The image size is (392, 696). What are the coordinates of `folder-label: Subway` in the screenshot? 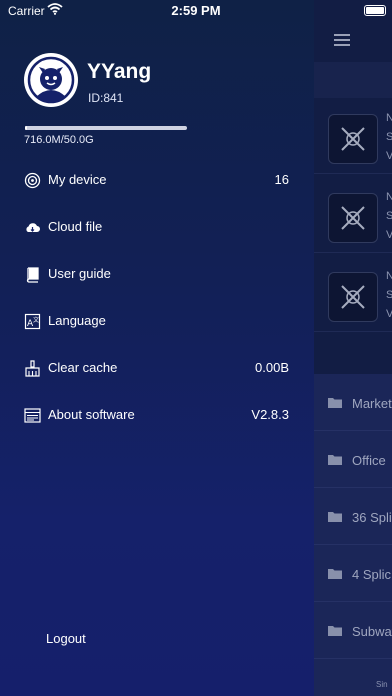 It's located at (372, 631).